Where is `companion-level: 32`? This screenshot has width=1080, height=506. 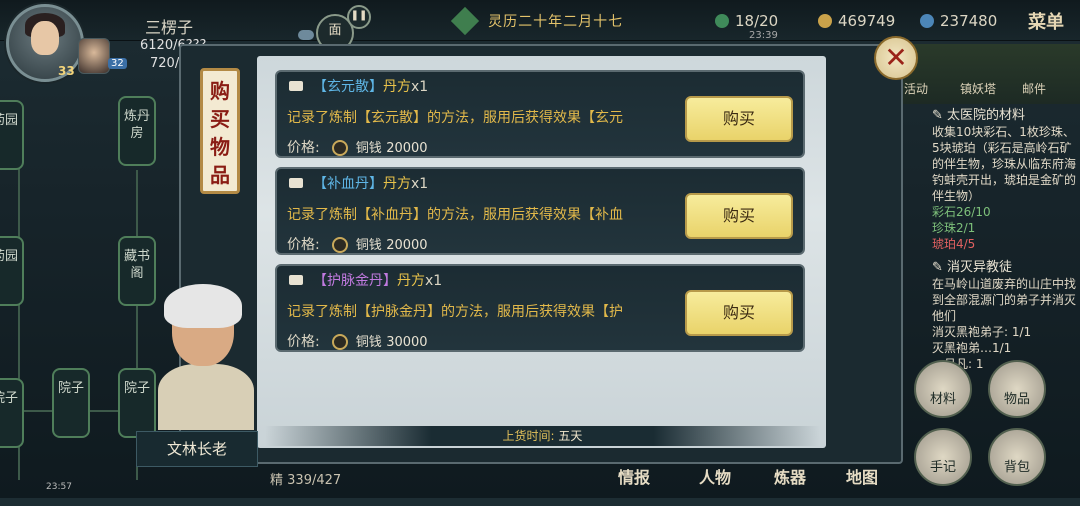
companion-level: 32 is located at coordinates (117, 63).